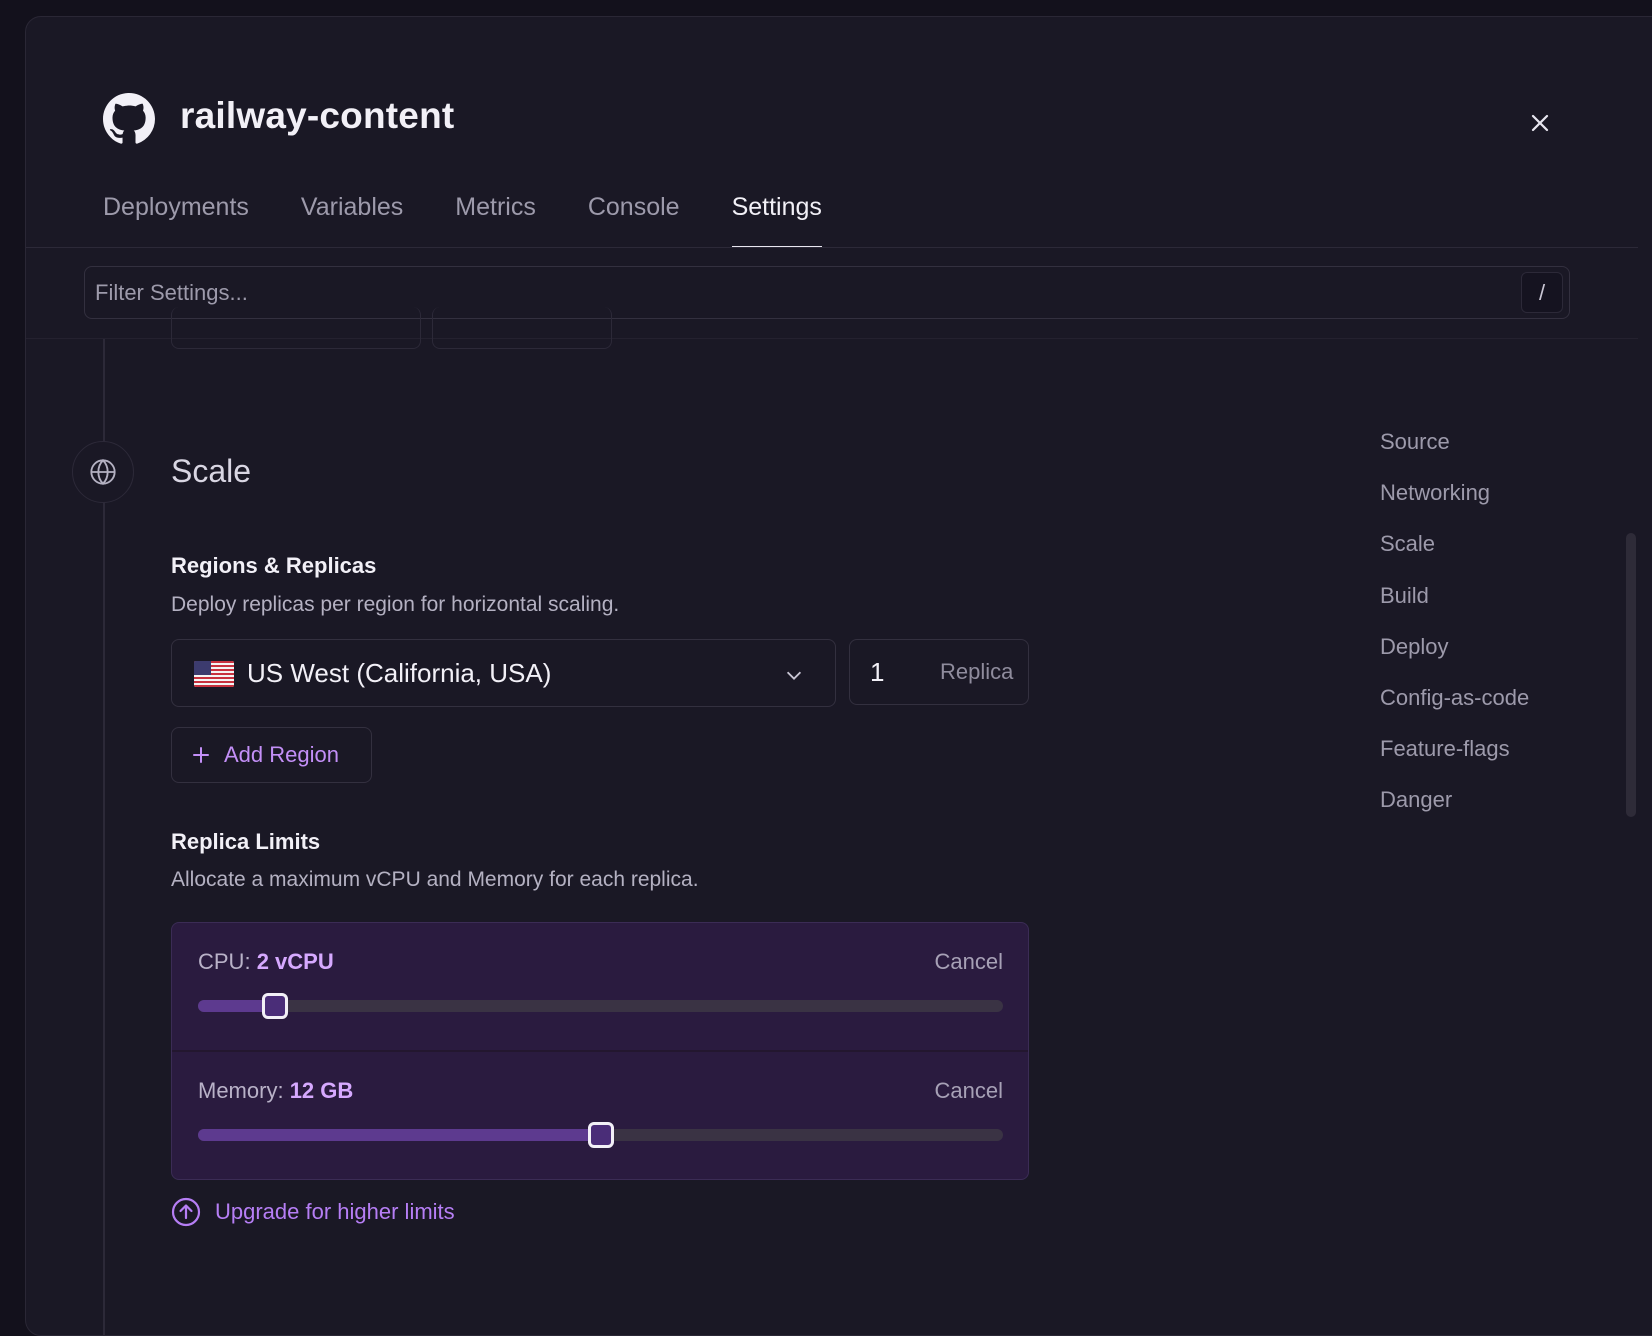 This screenshot has width=1652, height=1336. I want to click on nav-networking: Networking, so click(1435, 493).